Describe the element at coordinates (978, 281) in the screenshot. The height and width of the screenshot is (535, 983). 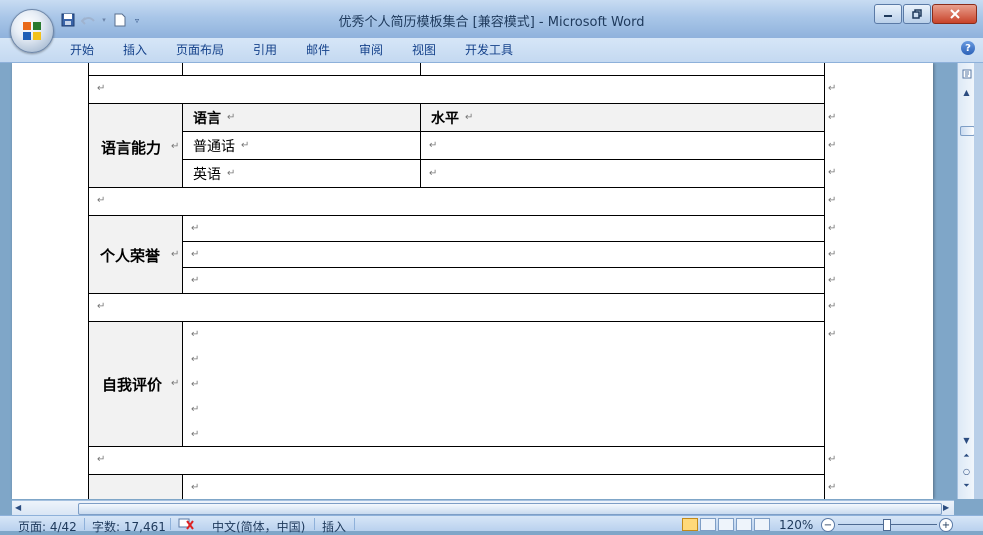
I see `window-edge` at that location.